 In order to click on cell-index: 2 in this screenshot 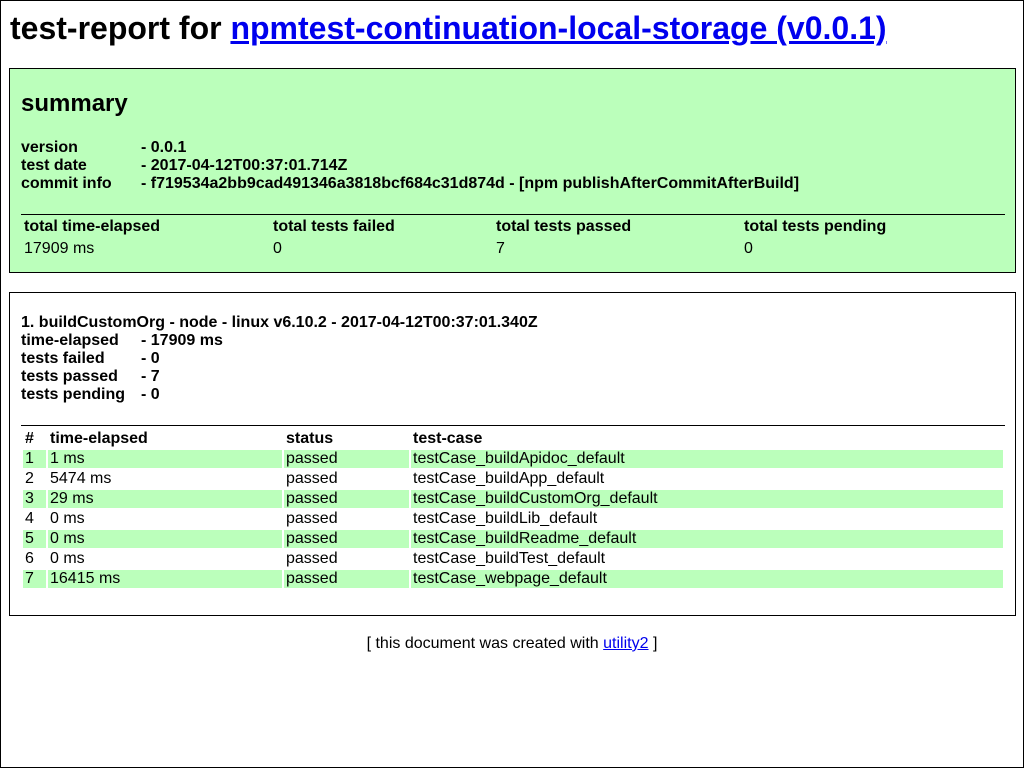, I will do `click(29, 478)`.